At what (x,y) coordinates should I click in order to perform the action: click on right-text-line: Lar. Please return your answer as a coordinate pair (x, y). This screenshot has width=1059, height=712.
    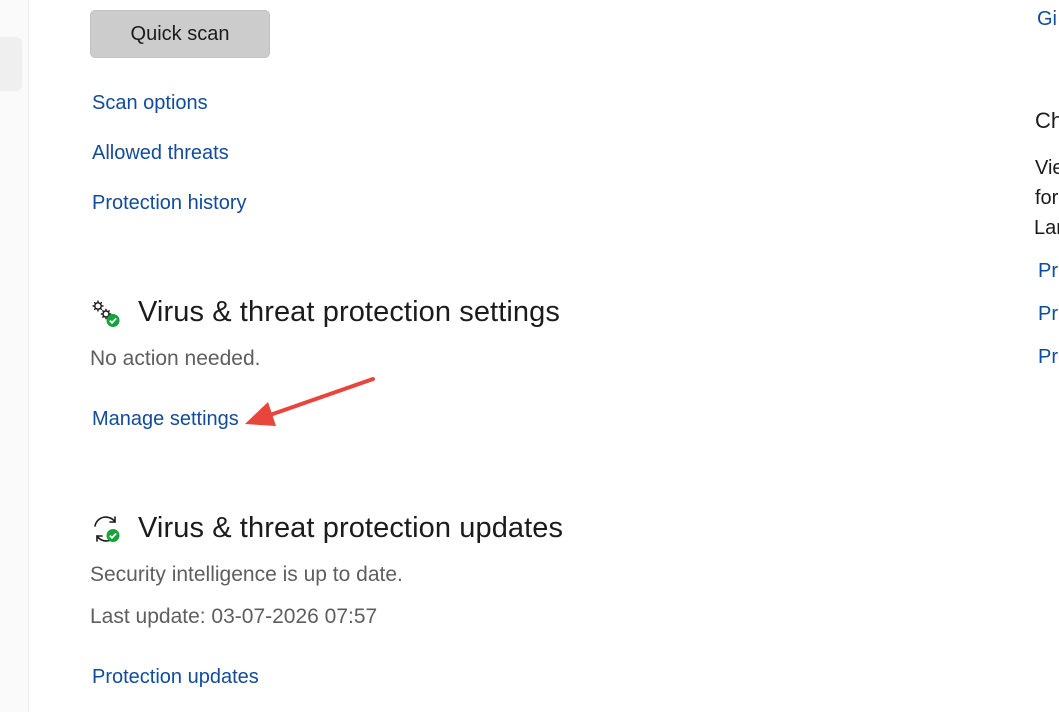
    Looking at the image, I should click on (1046, 228).